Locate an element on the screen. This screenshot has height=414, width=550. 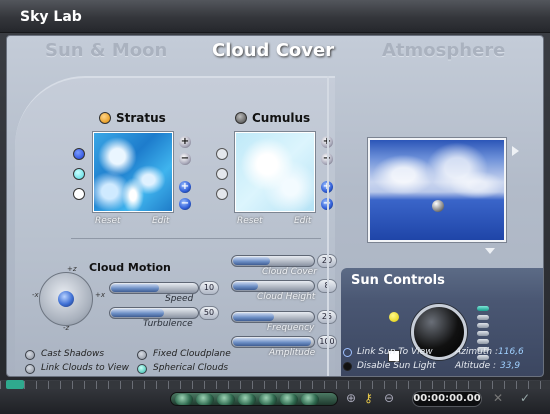
fixed-cloudplane-checkbox is located at coordinates (142, 355).